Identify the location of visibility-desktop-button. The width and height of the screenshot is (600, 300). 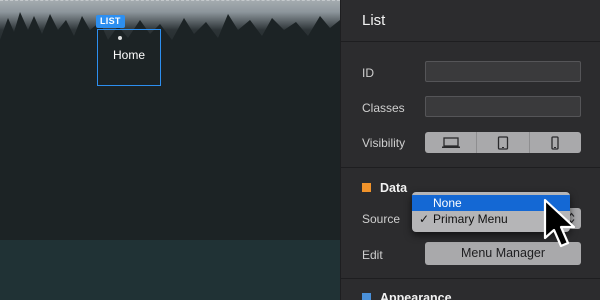
(450, 142).